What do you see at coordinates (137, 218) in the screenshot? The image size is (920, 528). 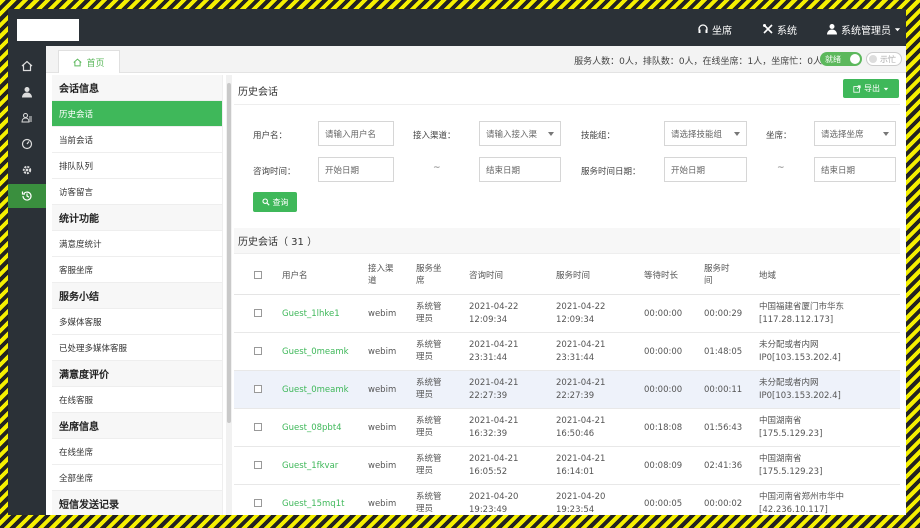 I see `menu-section-title: 统计功能` at bounding box center [137, 218].